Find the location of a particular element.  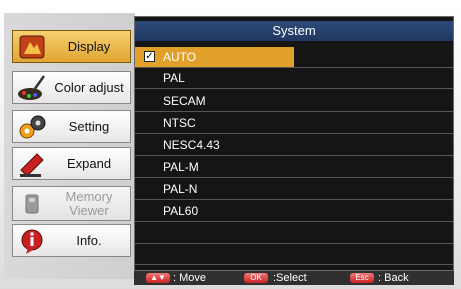

panel-title: System is located at coordinates (294, 31).